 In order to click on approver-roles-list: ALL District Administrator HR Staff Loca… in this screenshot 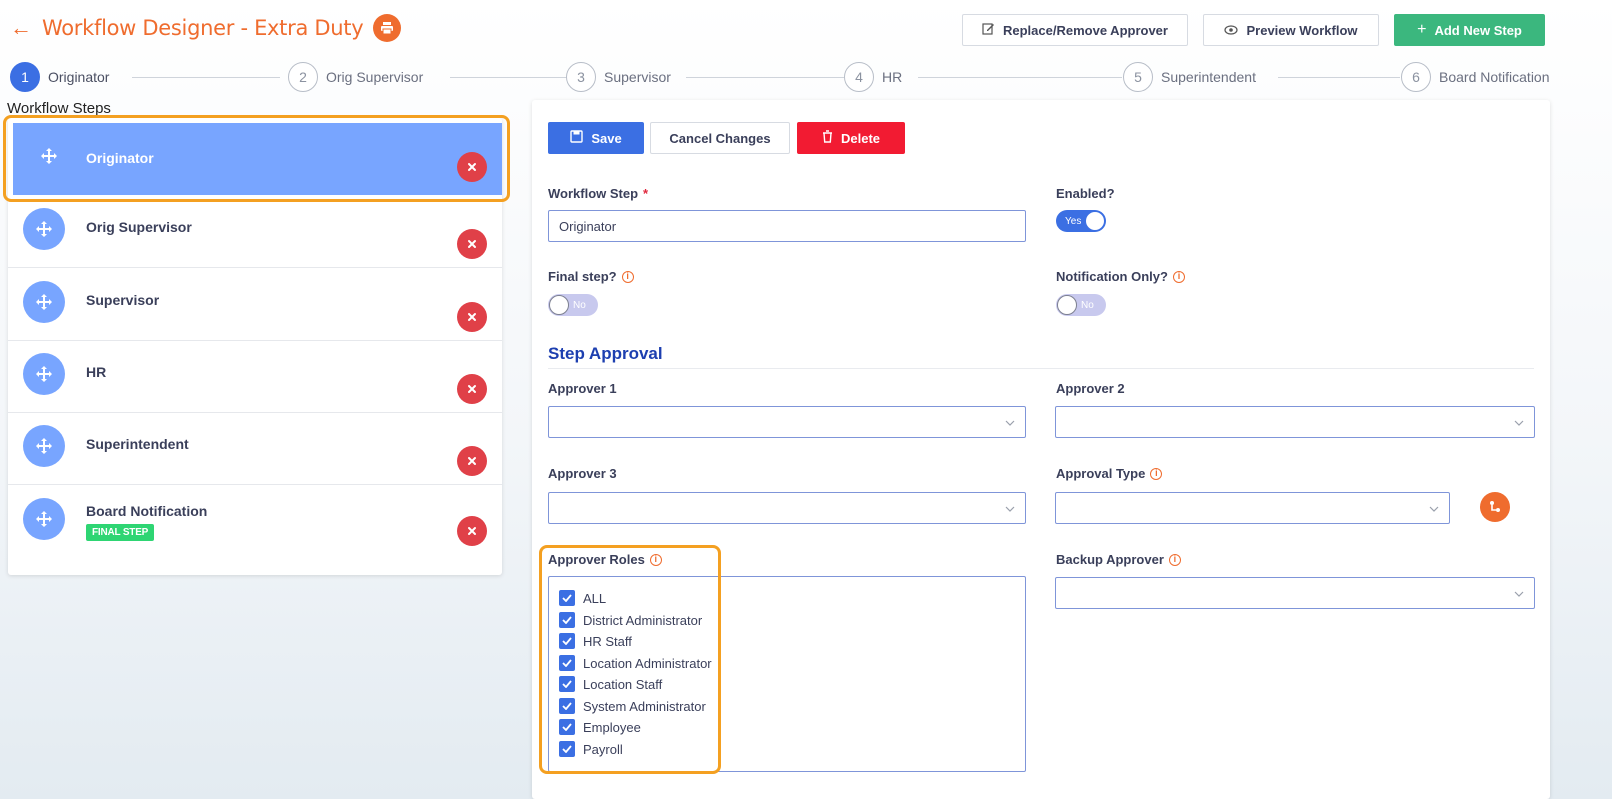, I will do `click(787, 674)`.